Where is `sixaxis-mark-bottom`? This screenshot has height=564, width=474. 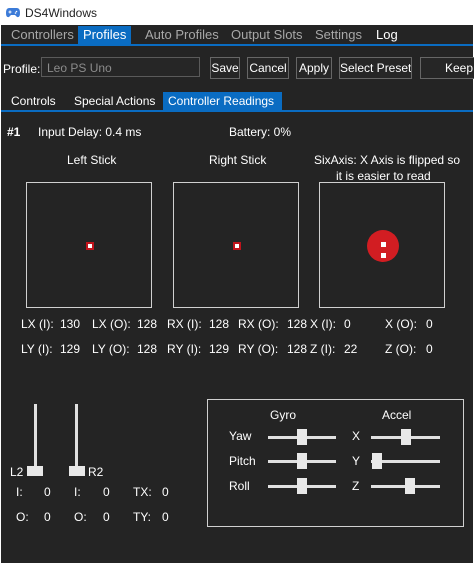 sixaxis-mark-bottom is located at coordinates (383, 255).